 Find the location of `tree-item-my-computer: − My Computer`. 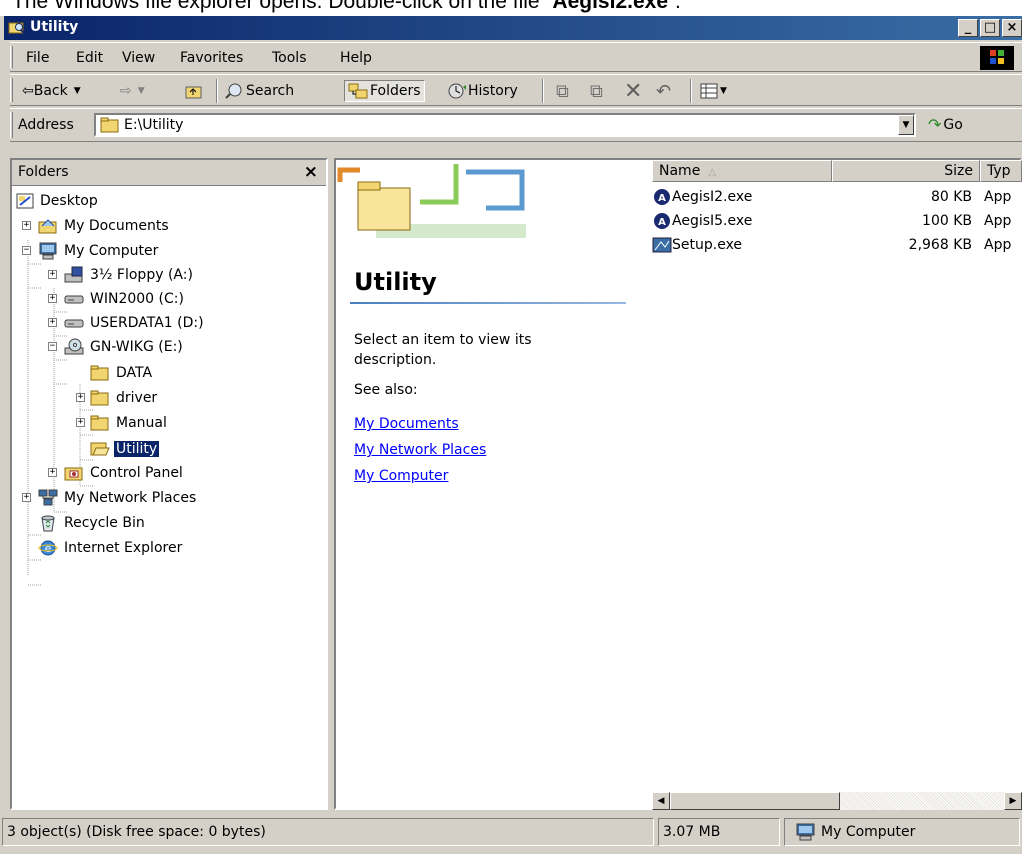

tree-item-my-computer: − My Computer is located at coordinates (91, 251).